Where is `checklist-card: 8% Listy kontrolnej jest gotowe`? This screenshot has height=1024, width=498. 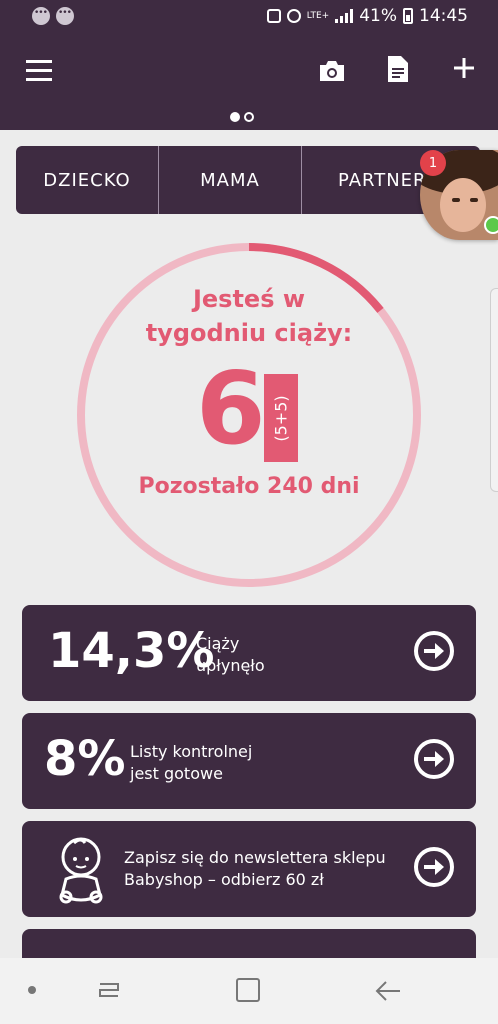 checklist-card: 8% Listy kontrolnej jest gotowe is located at coordinates (249, 761).